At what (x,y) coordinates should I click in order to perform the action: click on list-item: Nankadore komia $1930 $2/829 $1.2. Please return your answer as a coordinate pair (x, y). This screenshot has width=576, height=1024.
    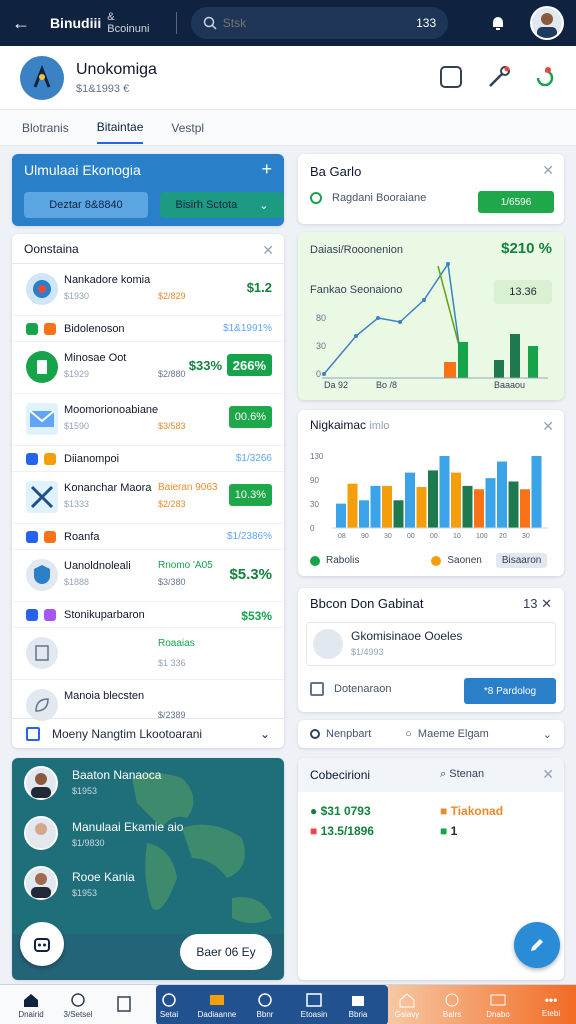
    Looking at the image, I should click on (148, 290).